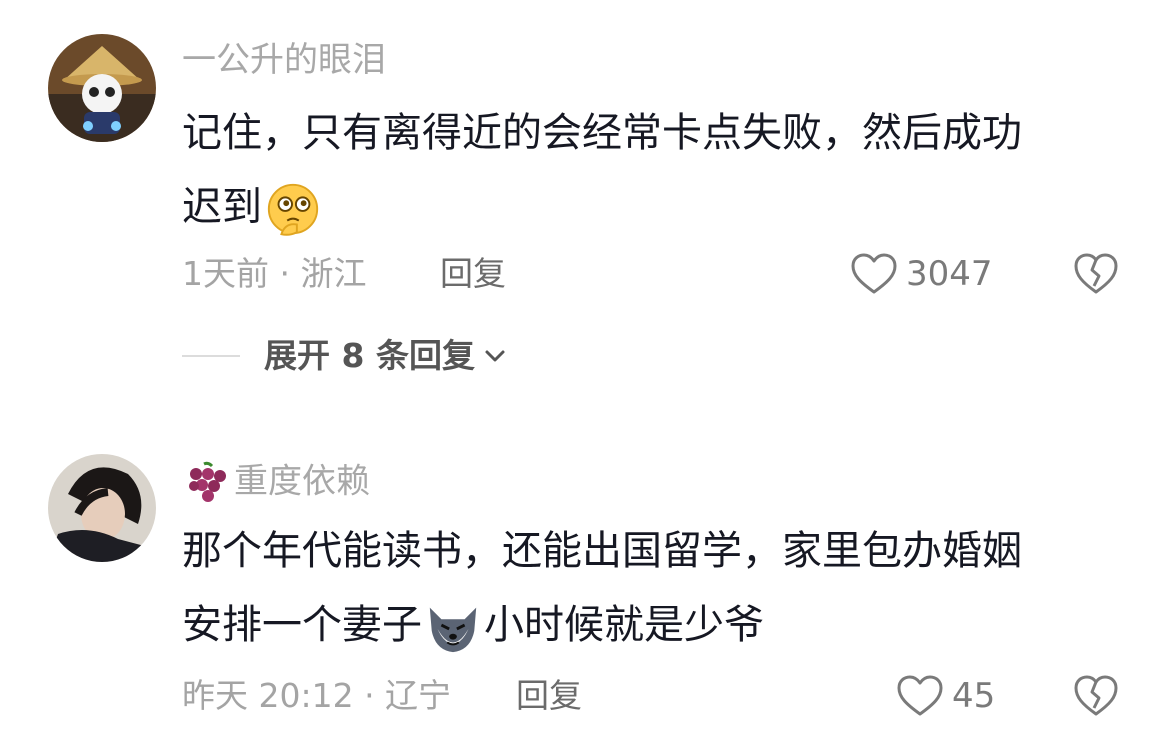 This screenshot has height=740, width=1169. What do you see at coordinates (211, 356) in the screenshot?
I see `divider` at bounding box center [211, 356].